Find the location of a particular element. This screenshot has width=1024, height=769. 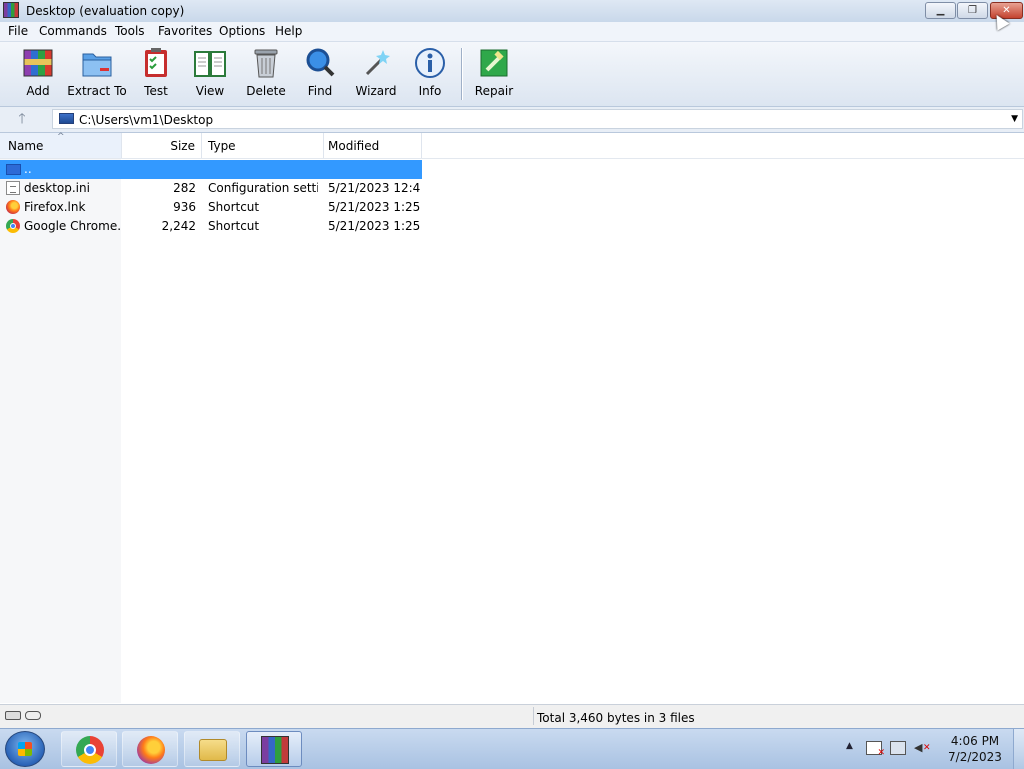

delete-button: Delete is located at coordinates (266, 74).